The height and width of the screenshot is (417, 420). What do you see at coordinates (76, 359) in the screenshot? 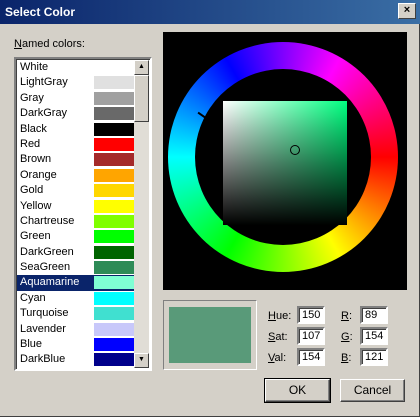
I see `list-item: DarkBlue` at bounding box center [76, 359].